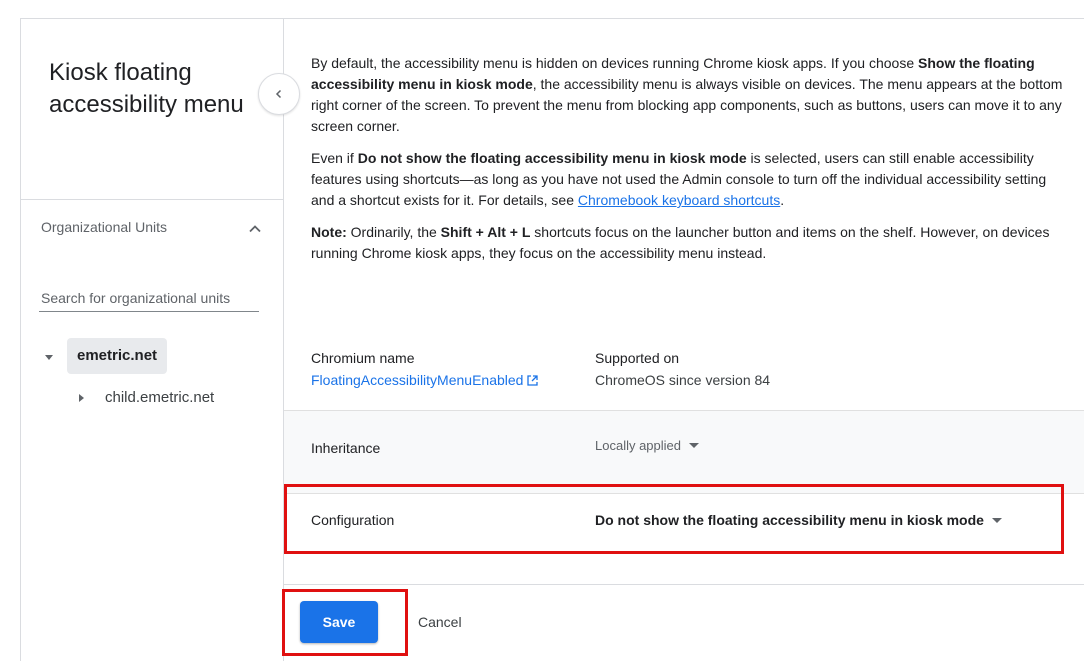  What do you see at coordinates (159, 397) in the screenshot?
I see `tree-item-child-emetric-net: child.emetric.net` at bounding box center [159, 397].